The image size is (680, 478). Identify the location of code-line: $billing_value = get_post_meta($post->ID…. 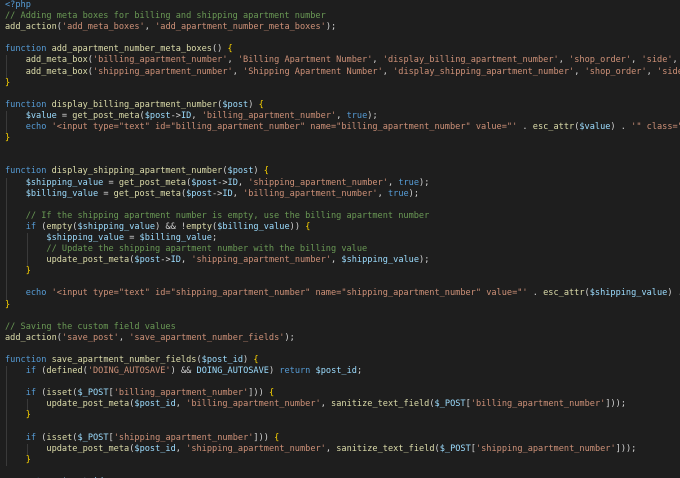
(342, 194).